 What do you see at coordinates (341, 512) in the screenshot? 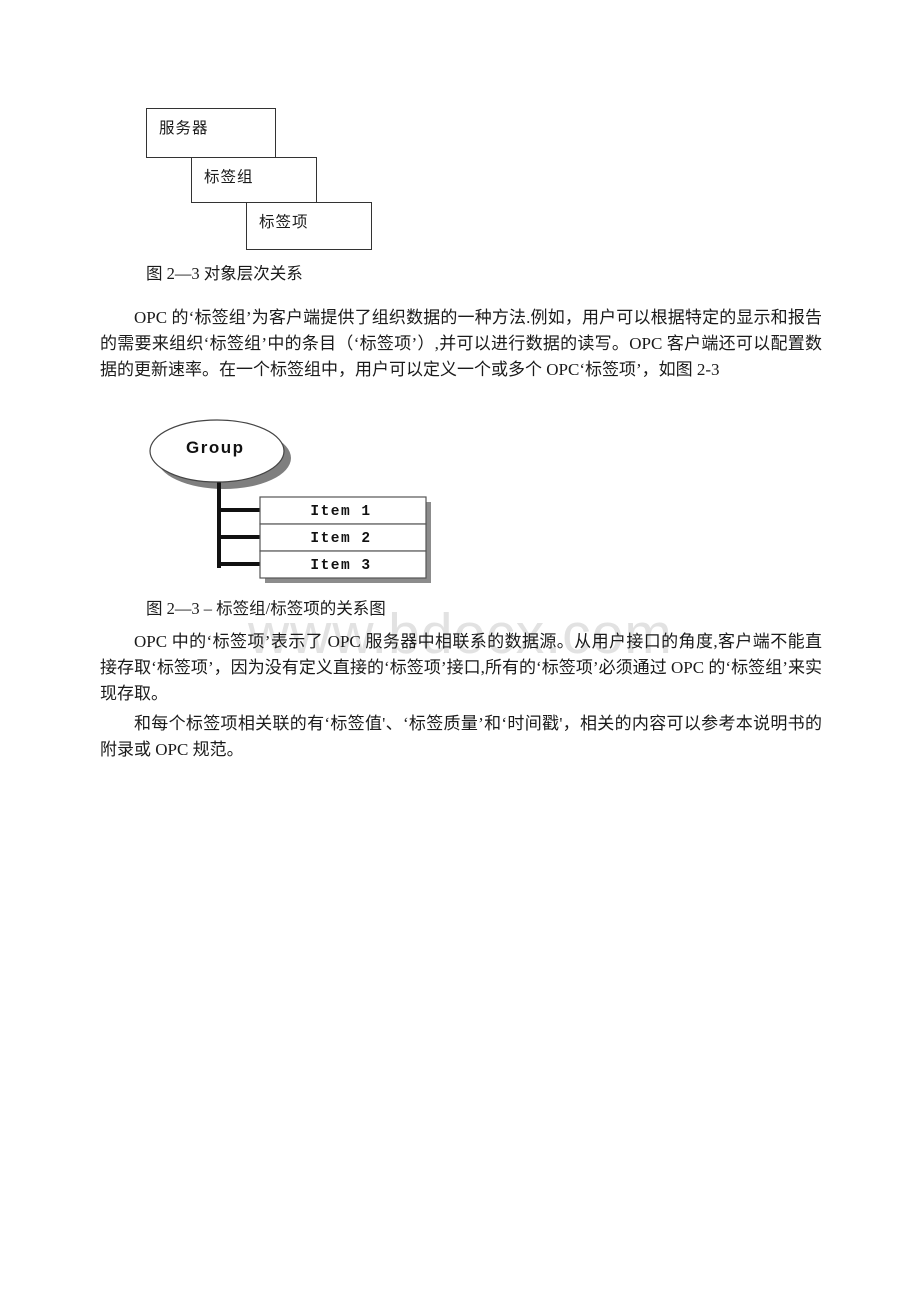
I see `item-box-1-label: Item 1` at bounding box center [341, 512].